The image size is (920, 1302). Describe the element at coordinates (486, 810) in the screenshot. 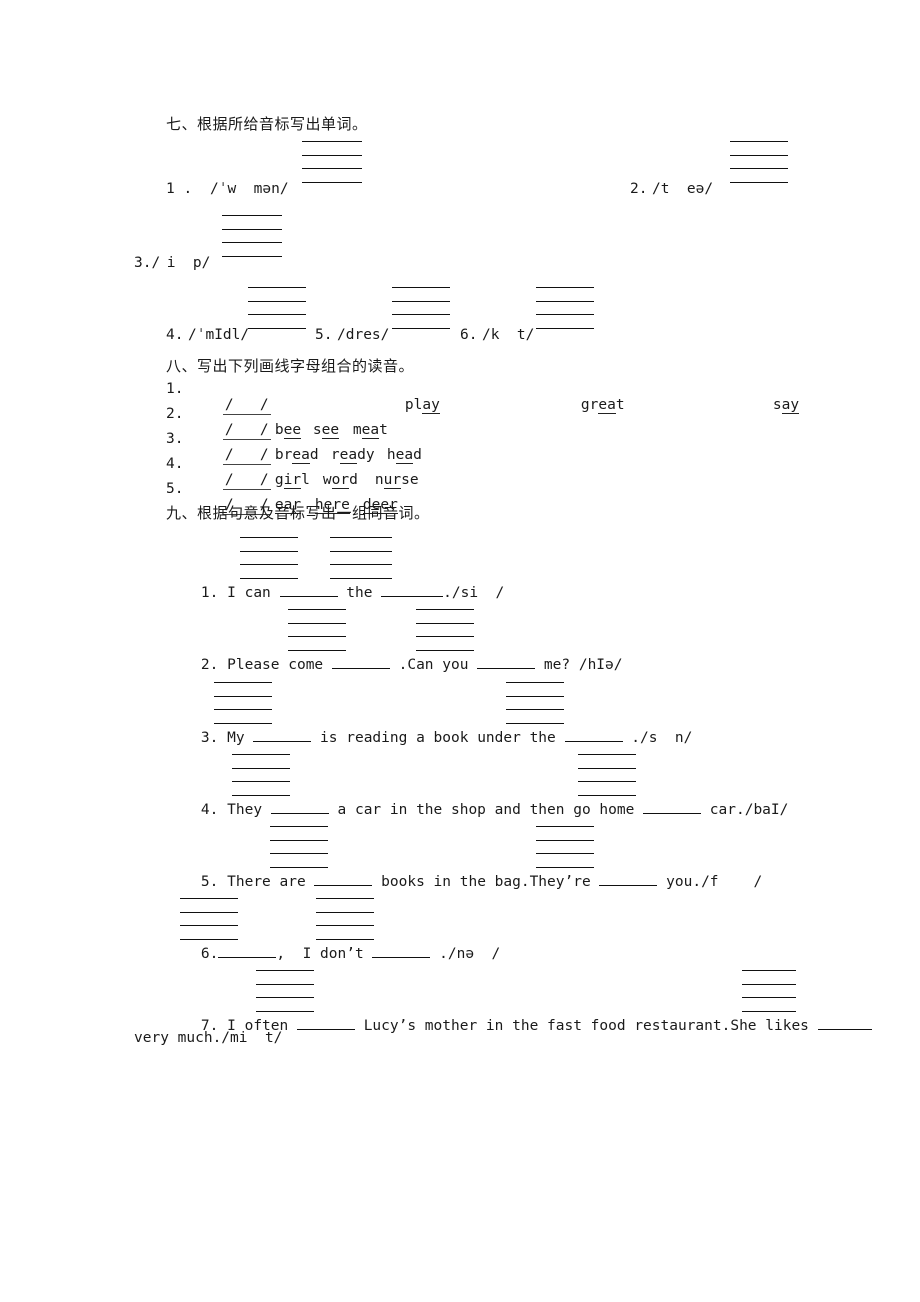

I see `question-9-4-part2: a car in the shop and then go home` at that location.